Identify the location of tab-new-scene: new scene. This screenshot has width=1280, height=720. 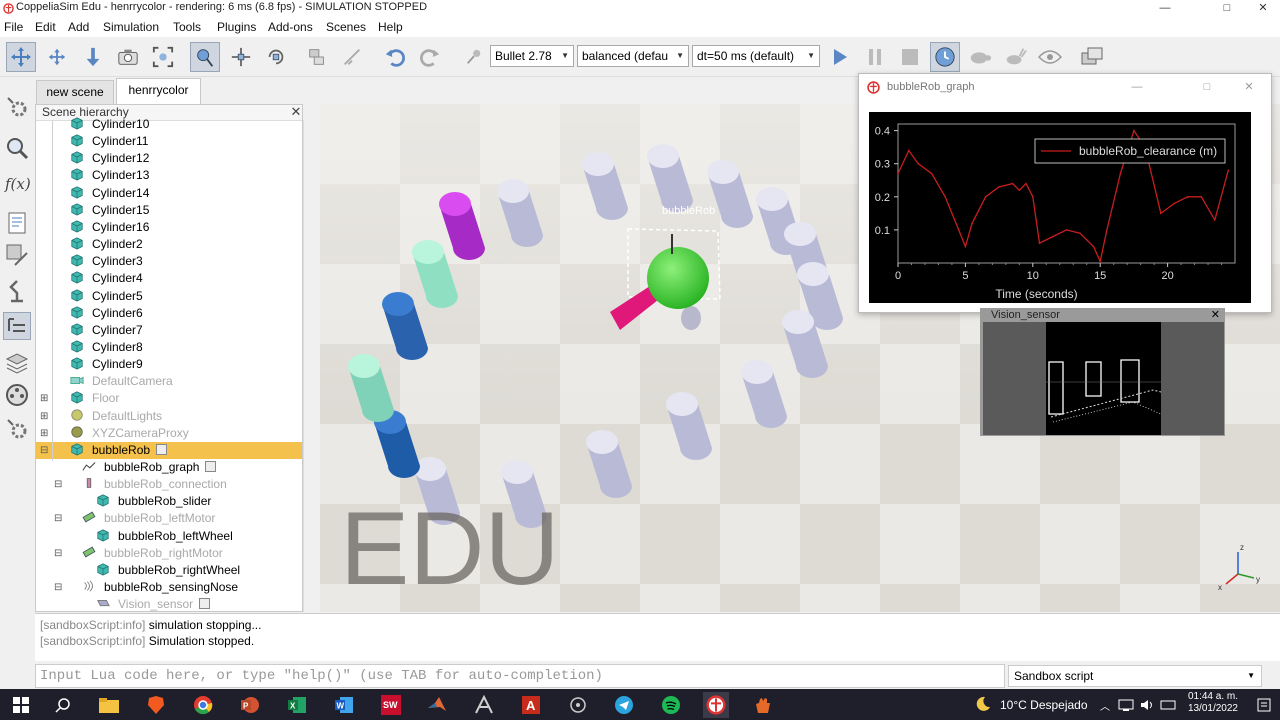
(75, 92).